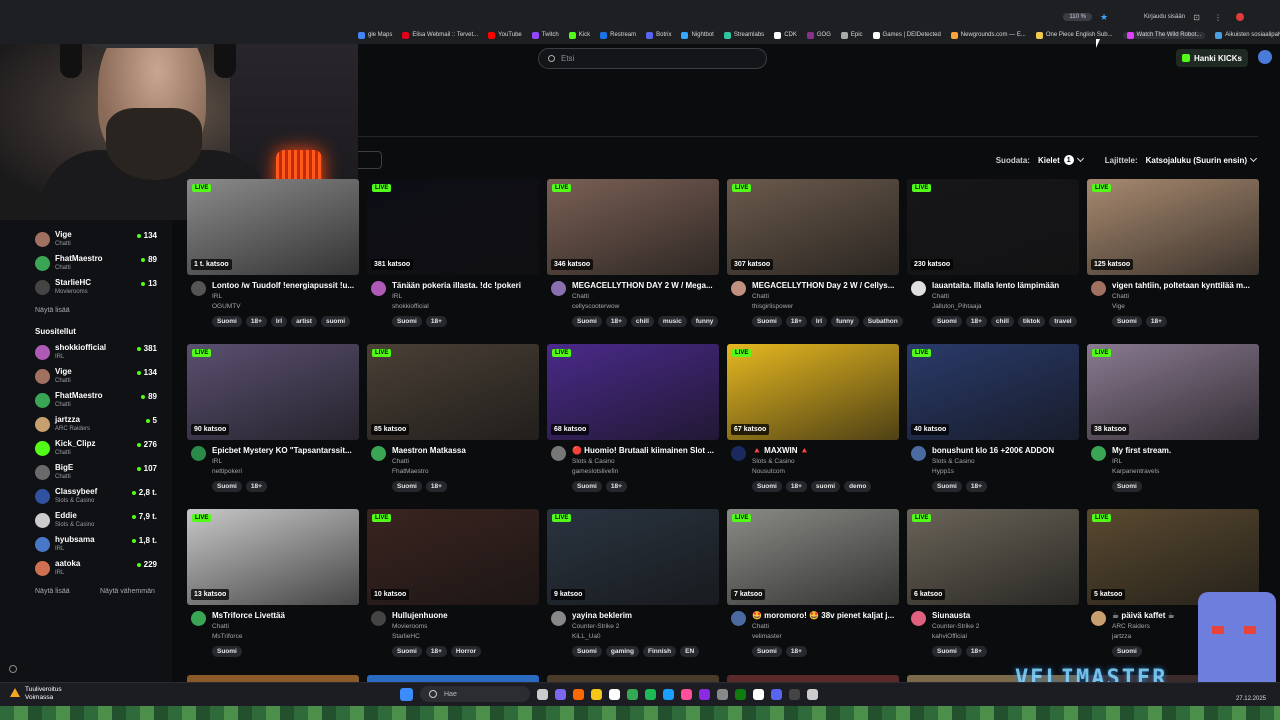 This screenshot has width=1280, height=720. I want to click on stream-thumbnail: LIVE 68 katsoo, so click(633, 392).